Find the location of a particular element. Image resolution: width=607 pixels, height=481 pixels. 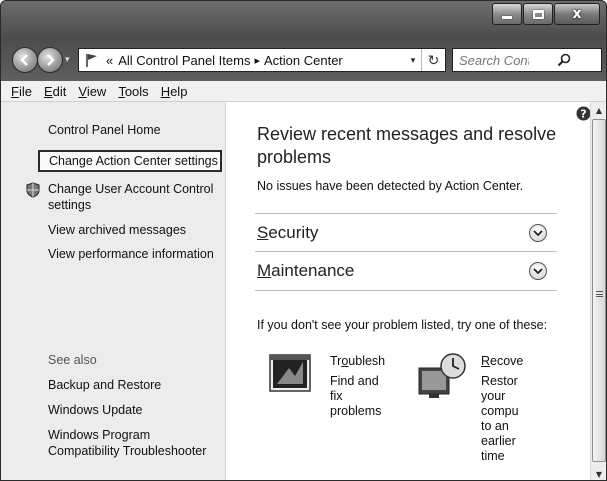

menu-view: View is located at coordinates (92, 91).